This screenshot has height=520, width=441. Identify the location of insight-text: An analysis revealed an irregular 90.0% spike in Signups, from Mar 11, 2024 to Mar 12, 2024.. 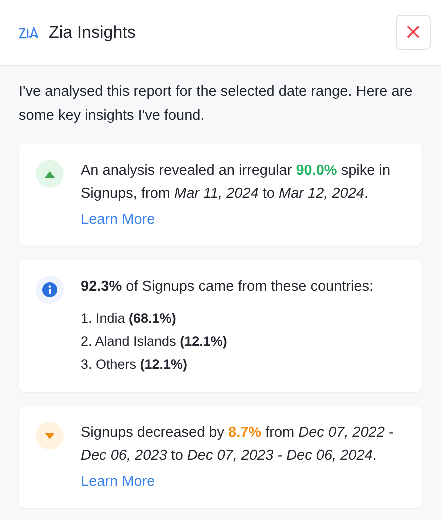
(236, 183).